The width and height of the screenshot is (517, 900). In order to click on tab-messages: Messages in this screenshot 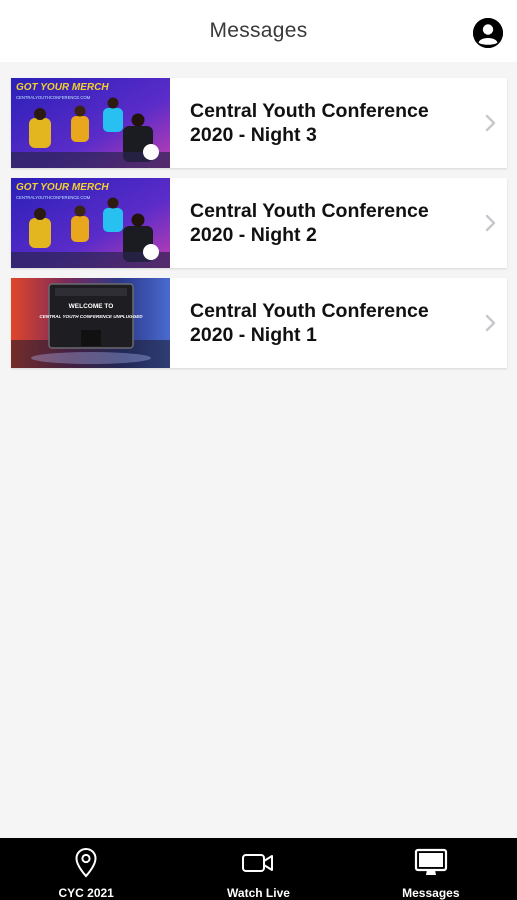, I will do `click(431, 869)`.